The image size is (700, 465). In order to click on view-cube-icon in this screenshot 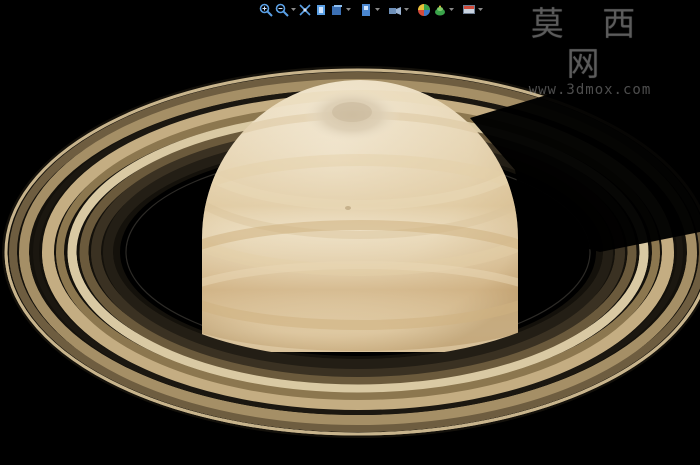, I will do `click(337, 10)`.